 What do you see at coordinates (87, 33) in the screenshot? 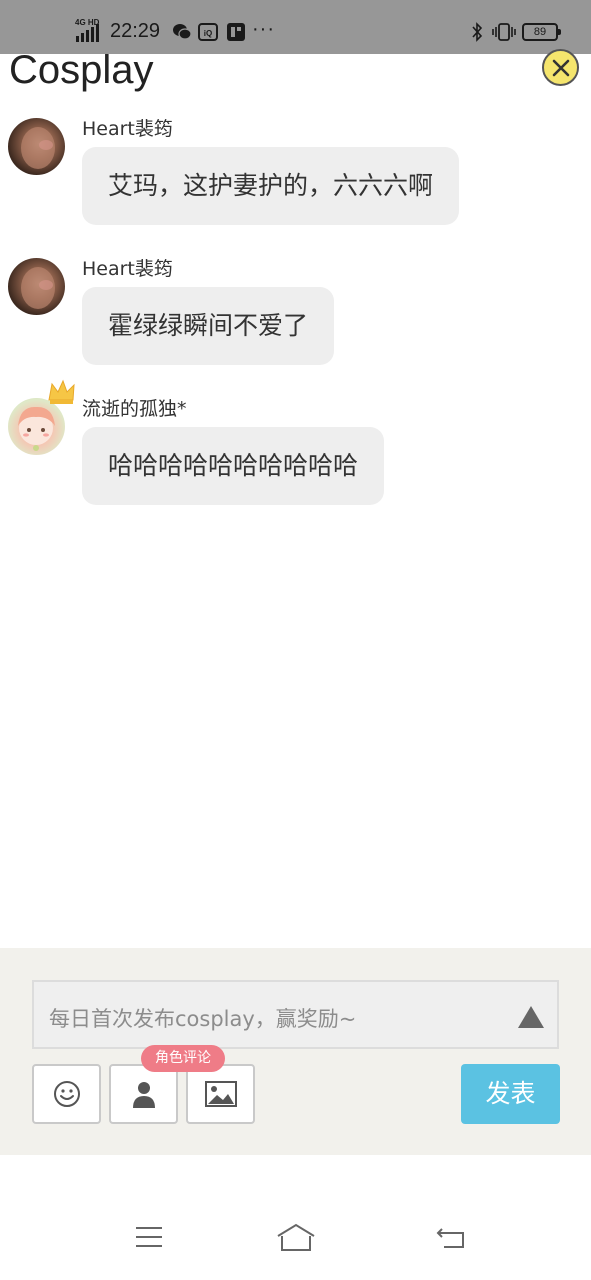
I see `signal-icon` at bounding box center [87, 33].